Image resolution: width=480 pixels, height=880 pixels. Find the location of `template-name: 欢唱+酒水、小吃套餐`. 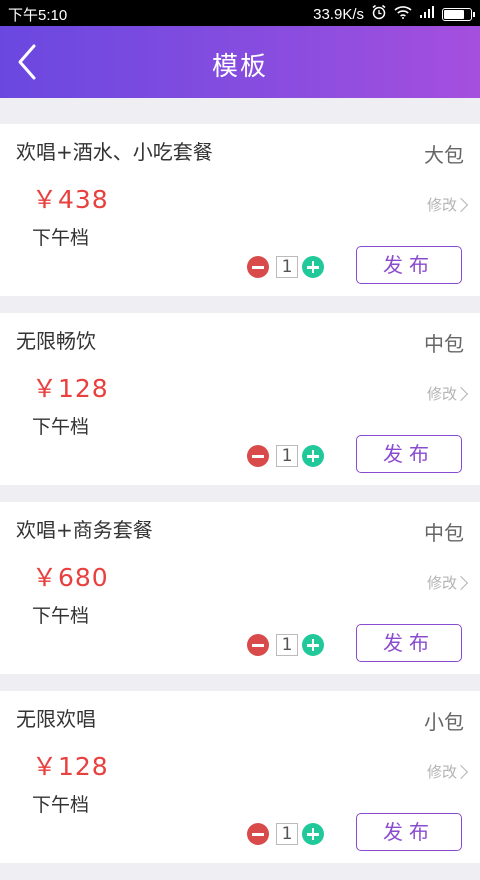

template-name: 欢唱+酒水、小吃套餐 is located at coordinates (114, 152).